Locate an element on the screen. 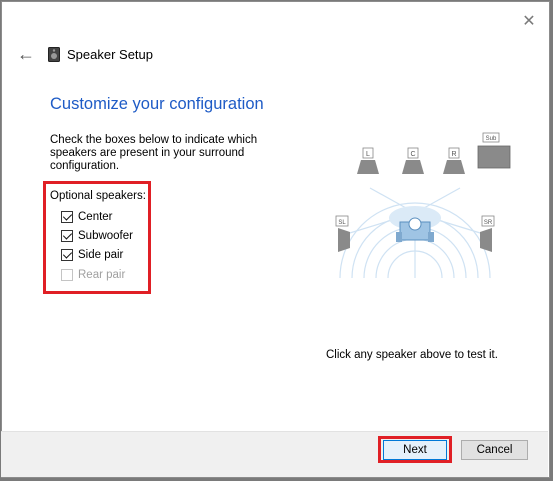 Image resolution: width=553 pixels, height=481 pixels. side-pair-checkbox-row: Side pair is located at coordinates (92, 255).